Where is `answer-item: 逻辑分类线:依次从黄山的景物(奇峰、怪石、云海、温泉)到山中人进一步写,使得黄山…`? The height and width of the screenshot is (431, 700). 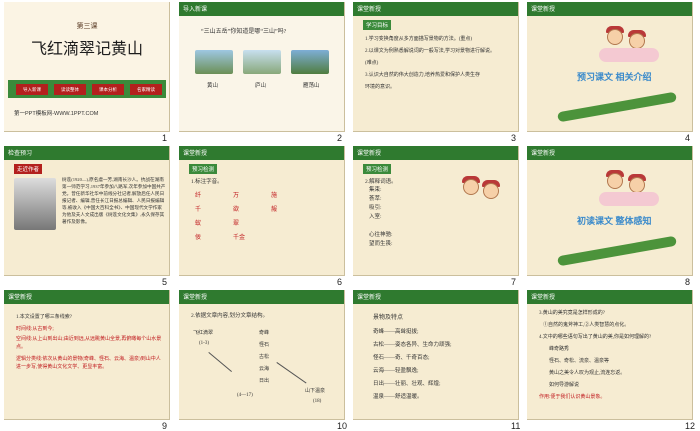
answer-item: 逻辑分类线:依次从黄山的景物(奇峰、怪石、云海、温泉)到山中人进一步写,使得黄山… is located at coordinates (88, 363).